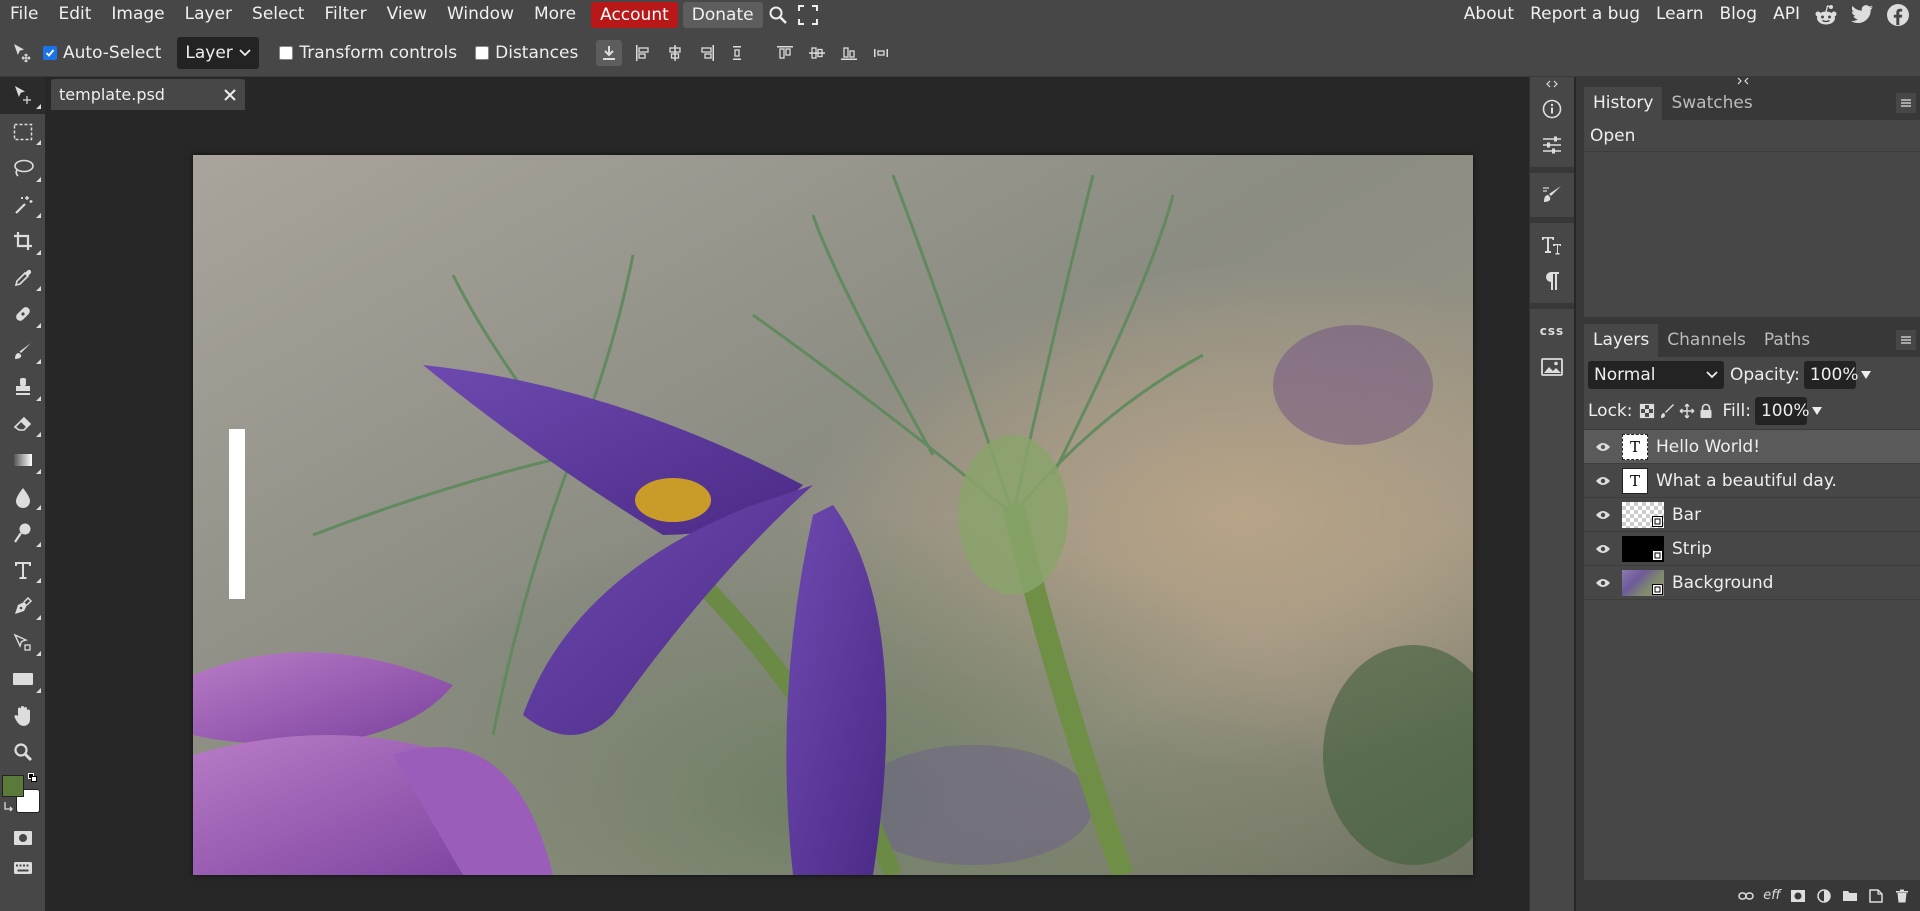  I want to click on history-panel-menu-button, so click(1906, 103).